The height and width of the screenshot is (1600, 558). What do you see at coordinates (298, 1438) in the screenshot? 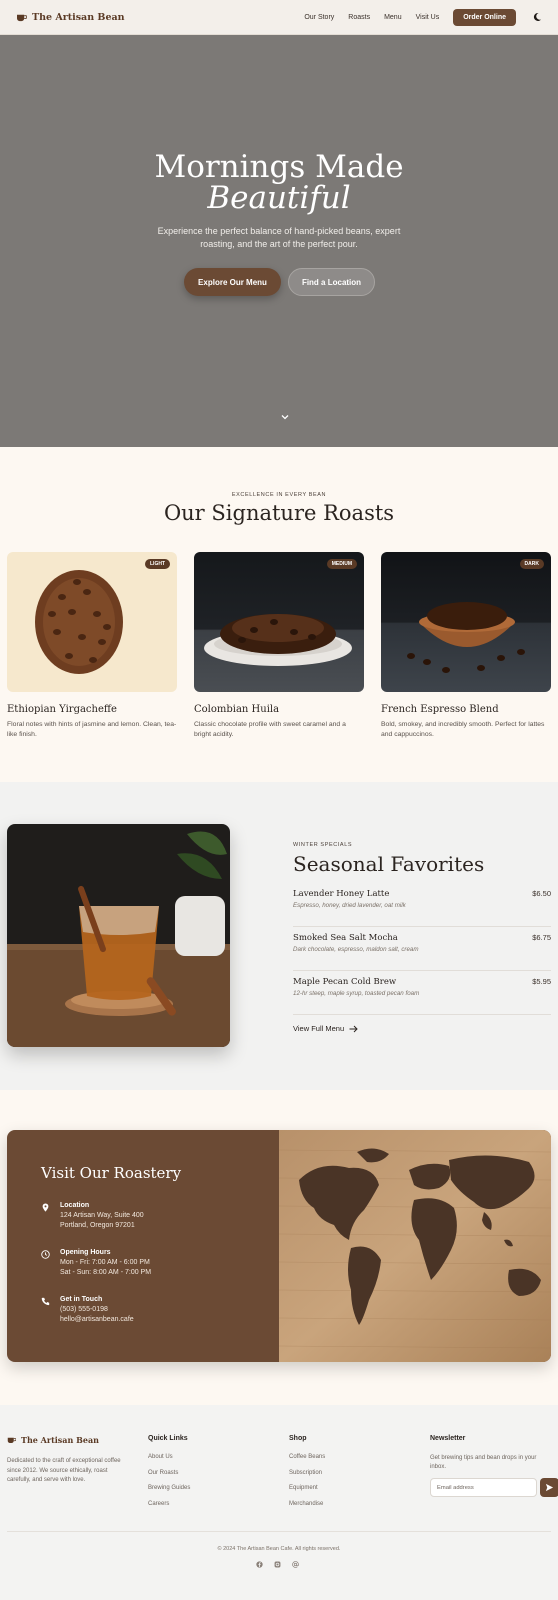
I see `shop-title: Shop` at bounding box center [298, 1438].